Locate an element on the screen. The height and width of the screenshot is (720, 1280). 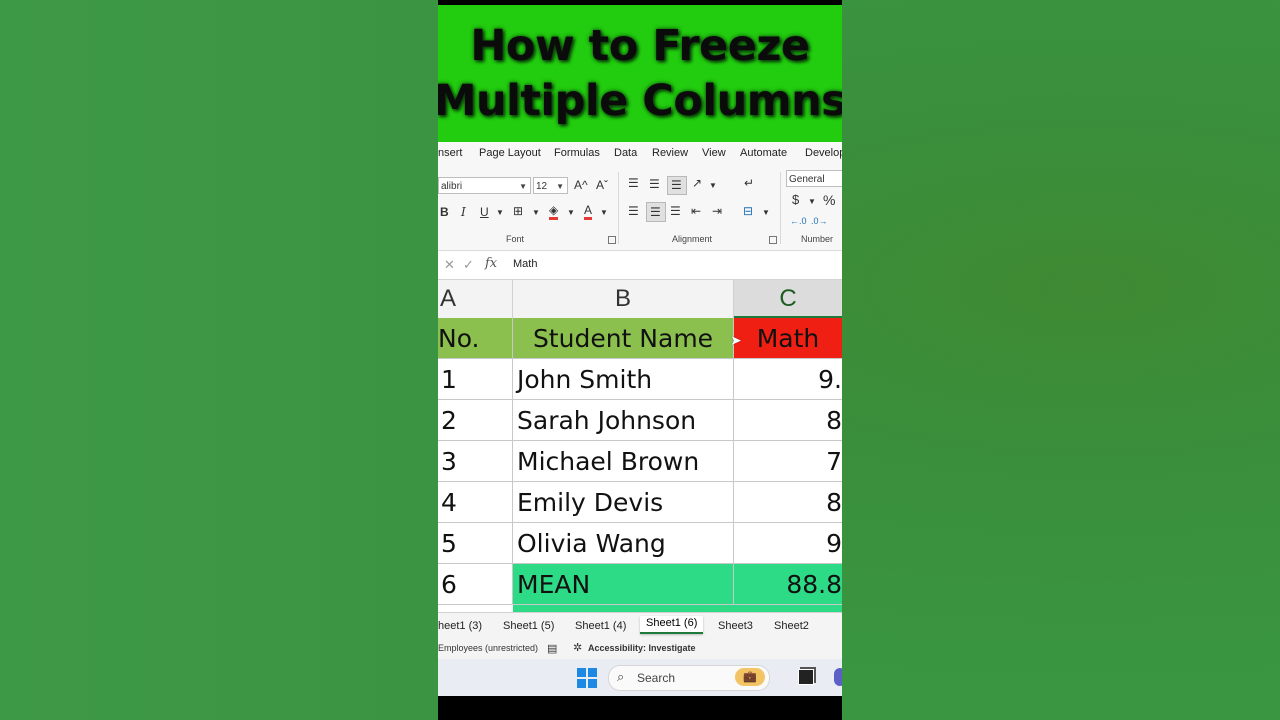
italic-button: I is located at coordinates (463, 212).